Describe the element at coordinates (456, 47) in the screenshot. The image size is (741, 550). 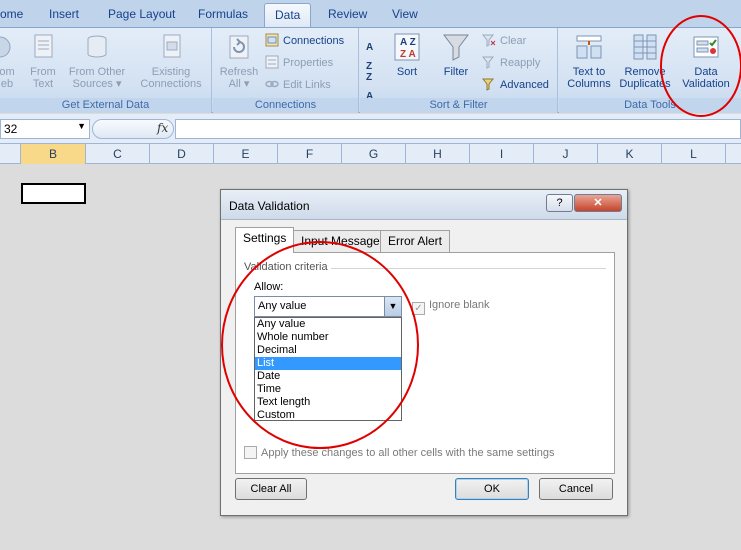
I see `filter-funnel-icon` at that location.